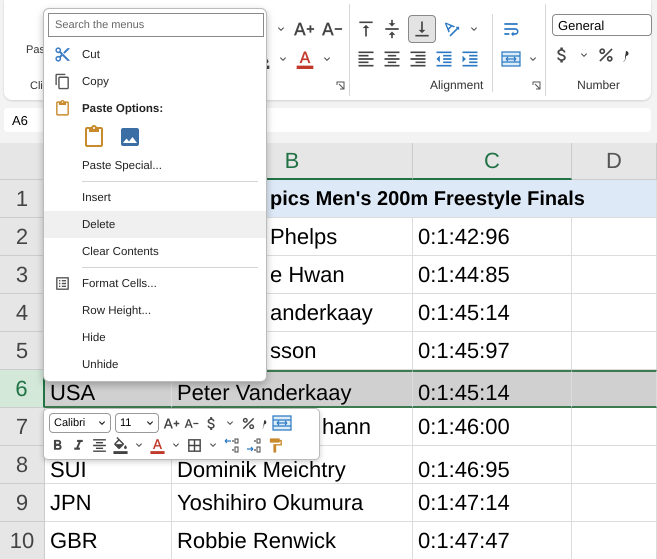 Image resolution: width=657 pixels, height=559 pixels. Describe the element at coordinates (22, 275) in the screenshot. I see `row-header: 3` at that location.